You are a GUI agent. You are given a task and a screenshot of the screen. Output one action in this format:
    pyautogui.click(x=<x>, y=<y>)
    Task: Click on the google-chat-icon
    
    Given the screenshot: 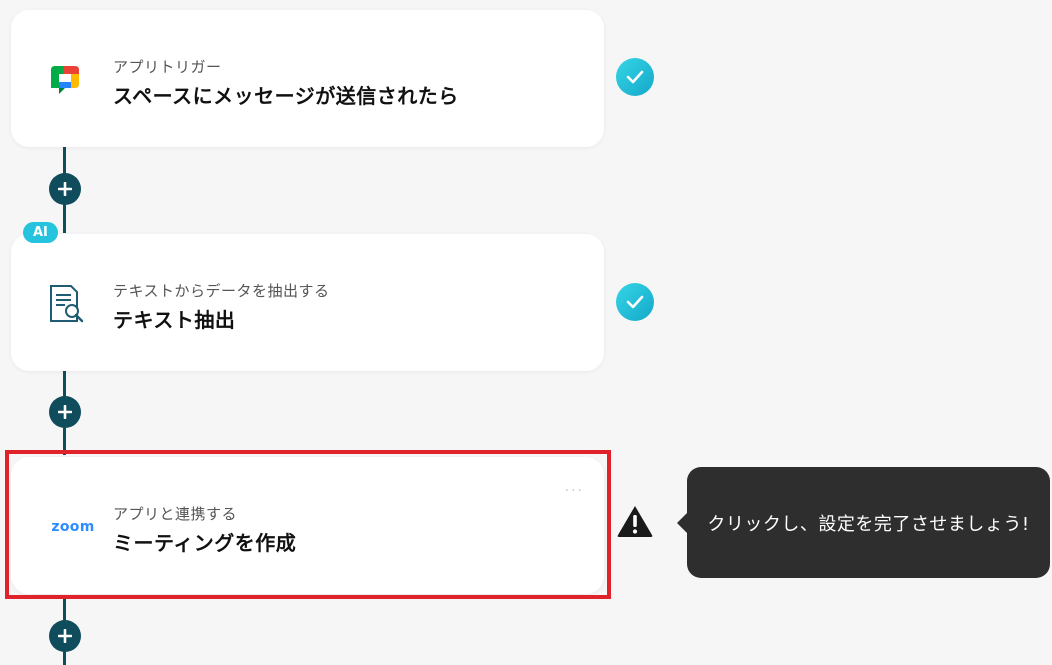 What is the action you would take?
    pyautogui.click(x=65, y=80)
    